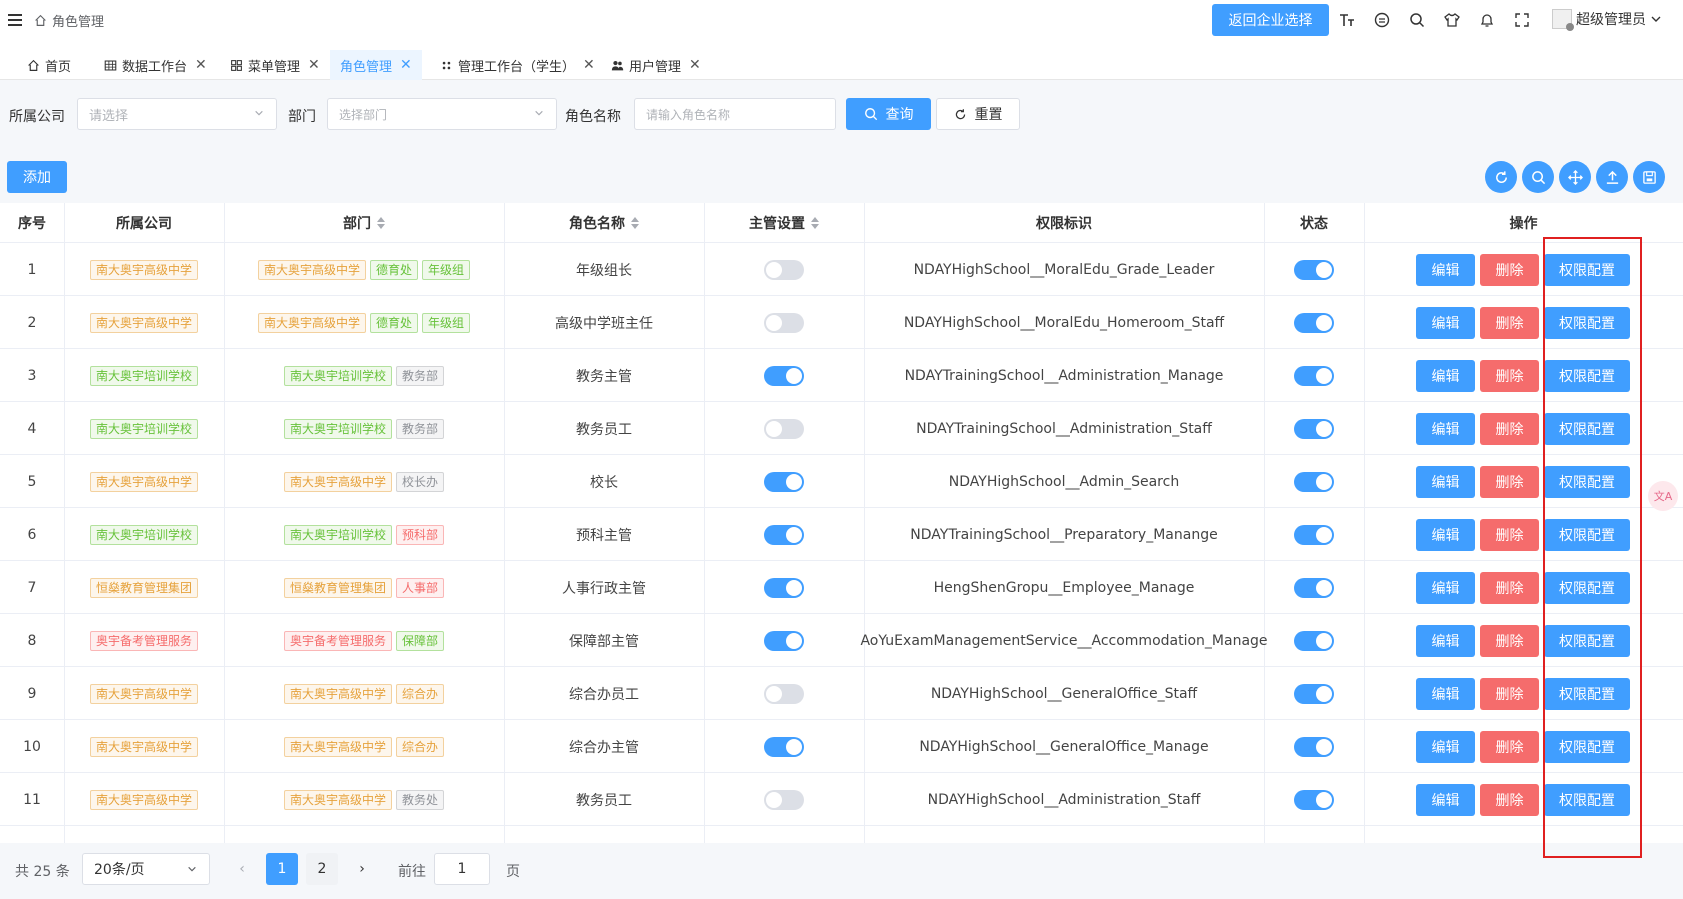 This screenshot has width=1683, height=899. I want to click on tab-management-workbench-student: 管理工作台（学生） ✕, so click(517, 65).